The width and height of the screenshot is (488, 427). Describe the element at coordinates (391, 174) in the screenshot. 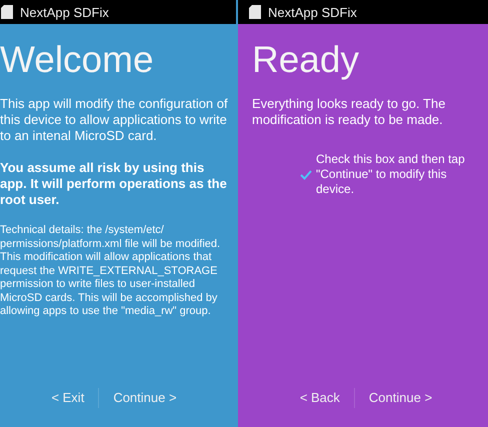

I see `checkbox-label: Check this box and then tap "Continue" to modify this device.` at that location.